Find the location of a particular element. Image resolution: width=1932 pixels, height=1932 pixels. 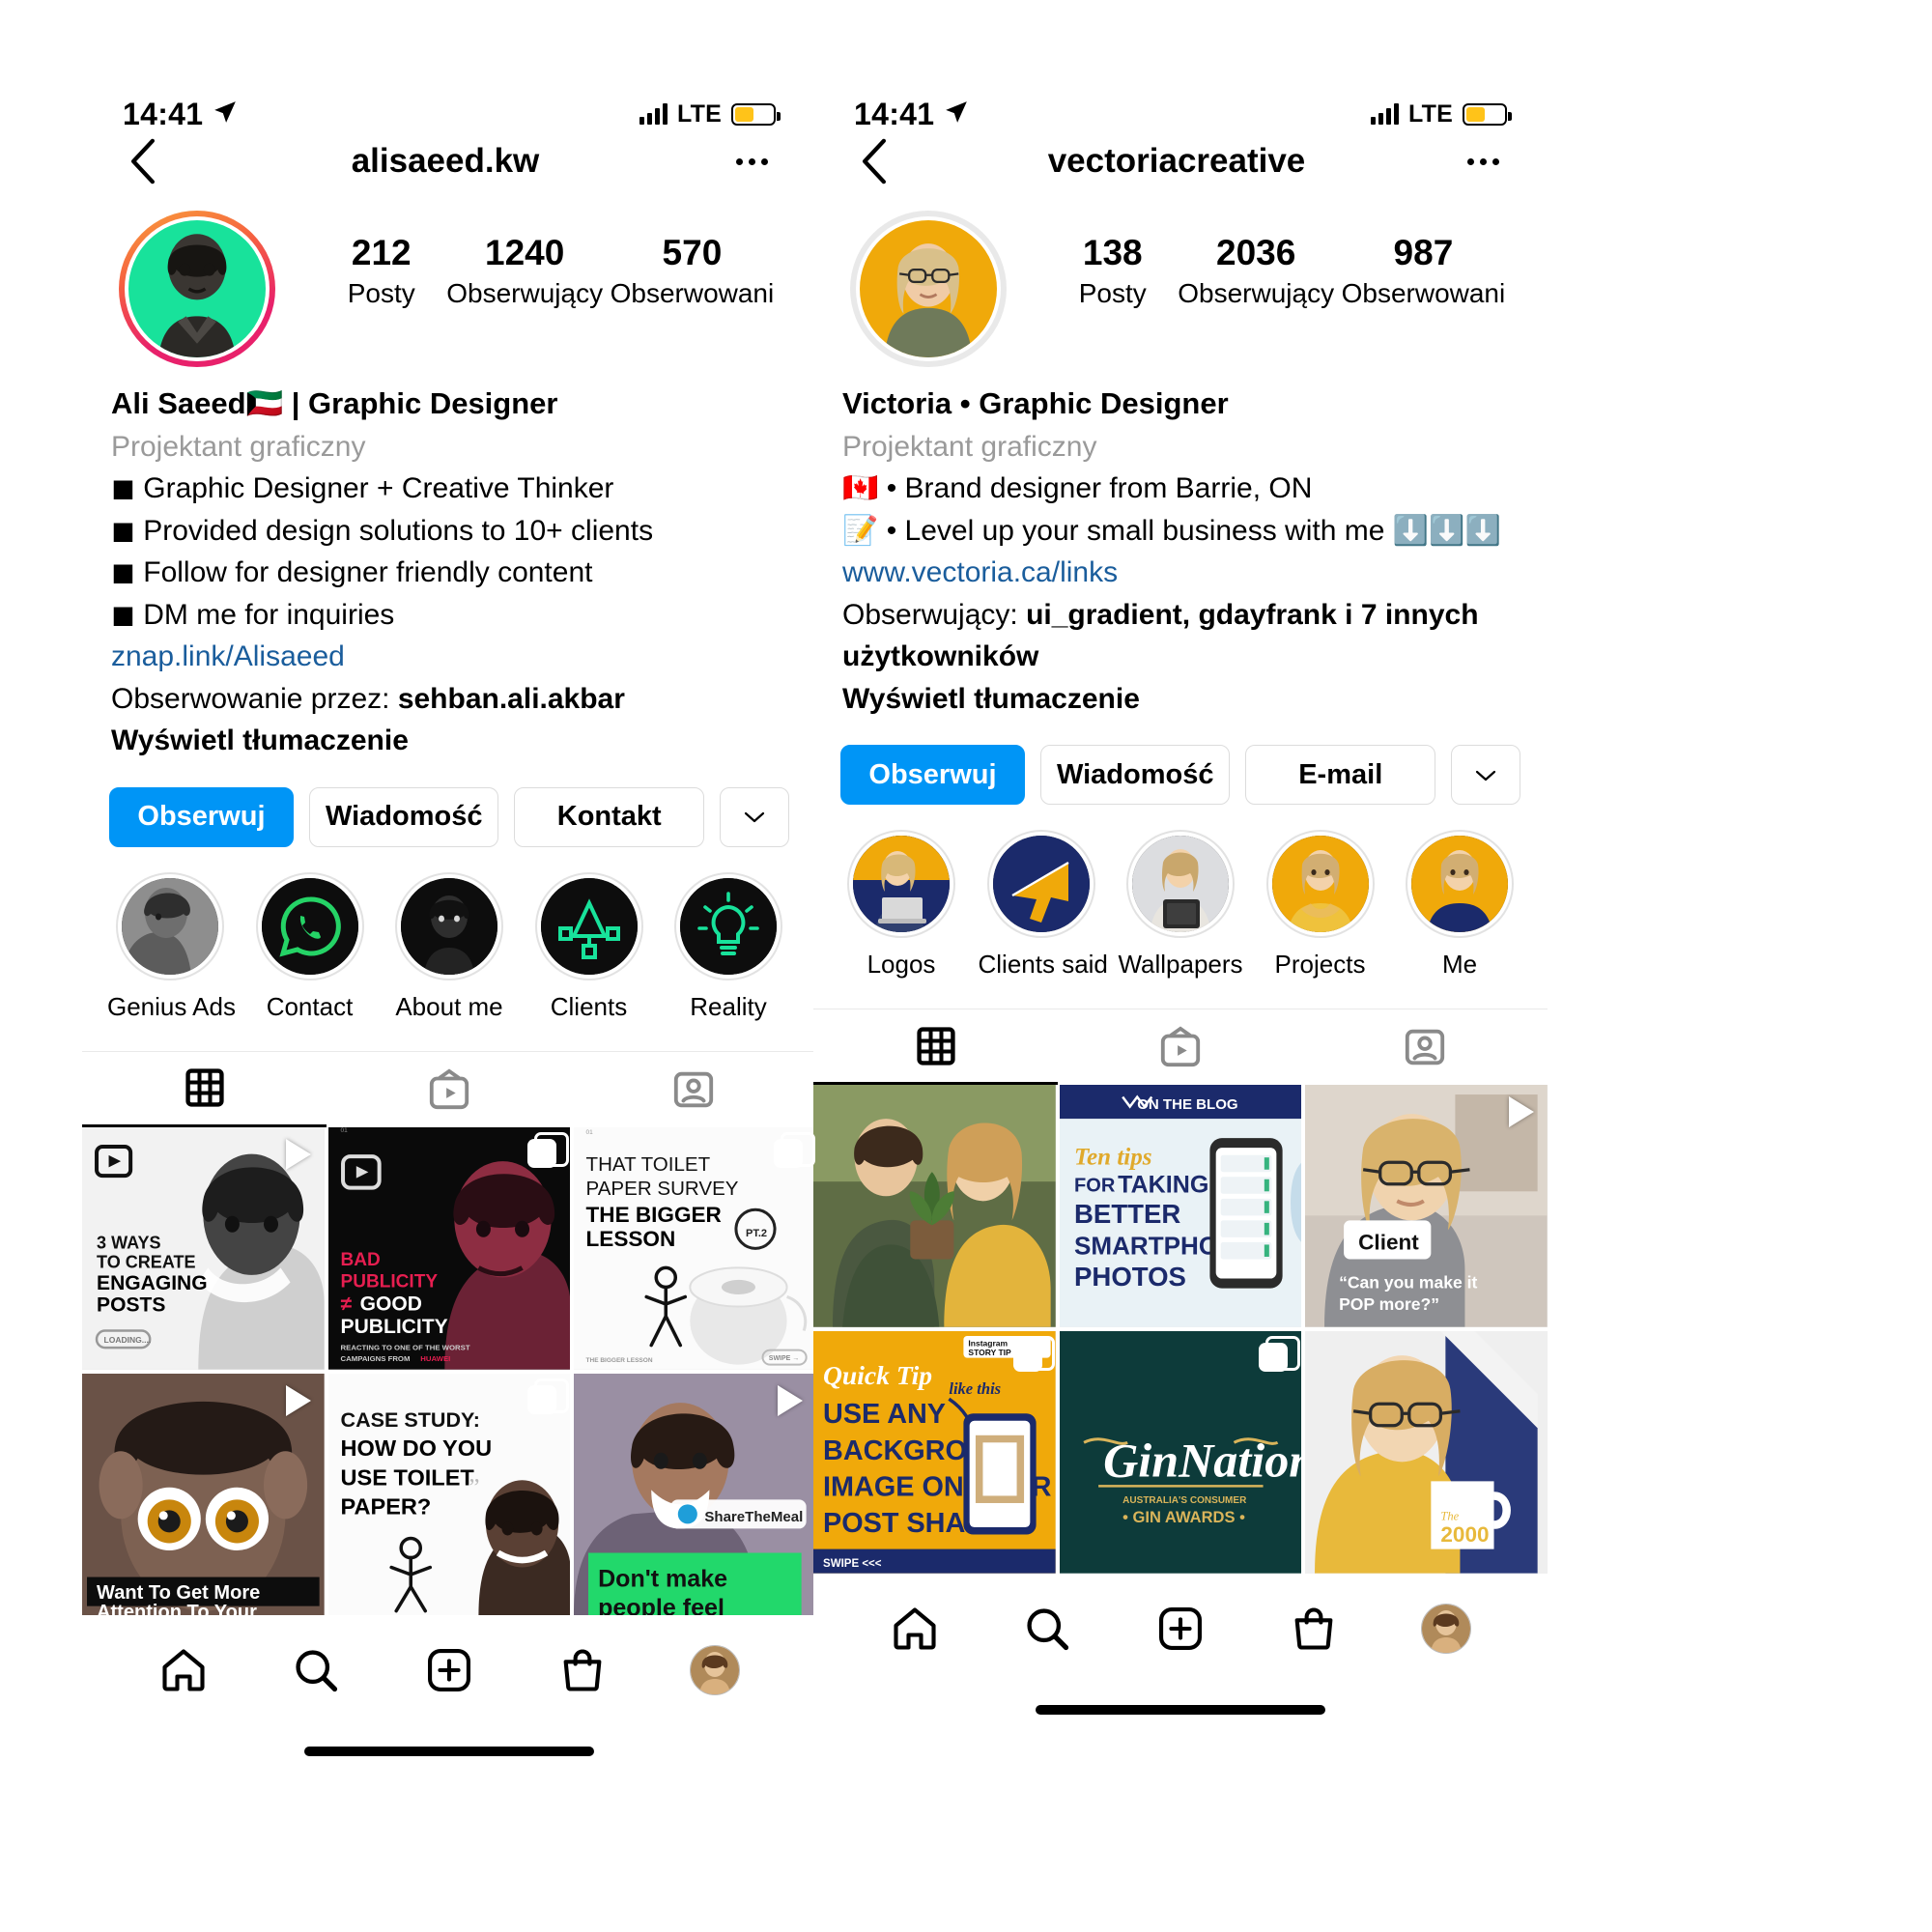

svg-text: SWIPE <<< is located at coordinates (852, 1564).